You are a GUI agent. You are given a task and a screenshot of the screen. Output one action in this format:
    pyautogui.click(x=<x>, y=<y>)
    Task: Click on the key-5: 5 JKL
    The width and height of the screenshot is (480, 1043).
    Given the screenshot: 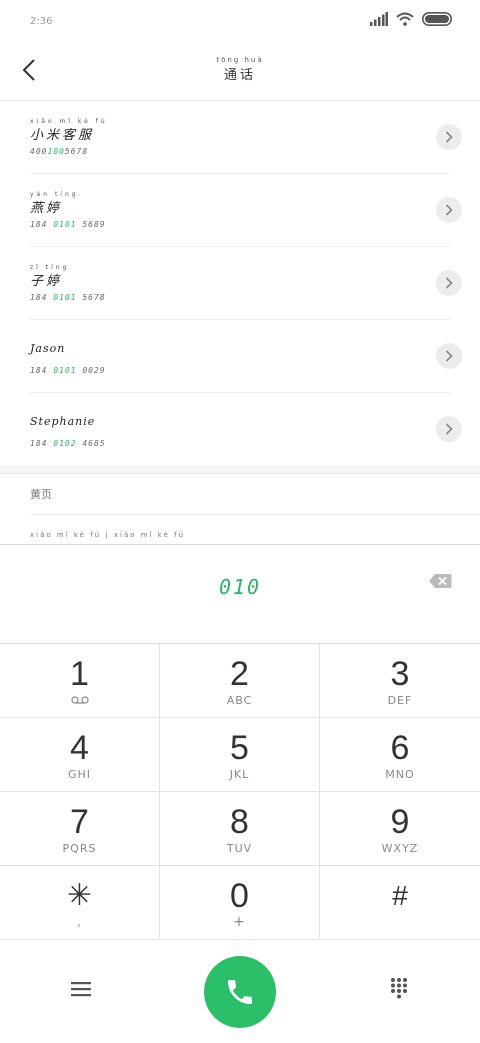 What is the action you would take?
    pyautogui.click(x=240, y=755)
    